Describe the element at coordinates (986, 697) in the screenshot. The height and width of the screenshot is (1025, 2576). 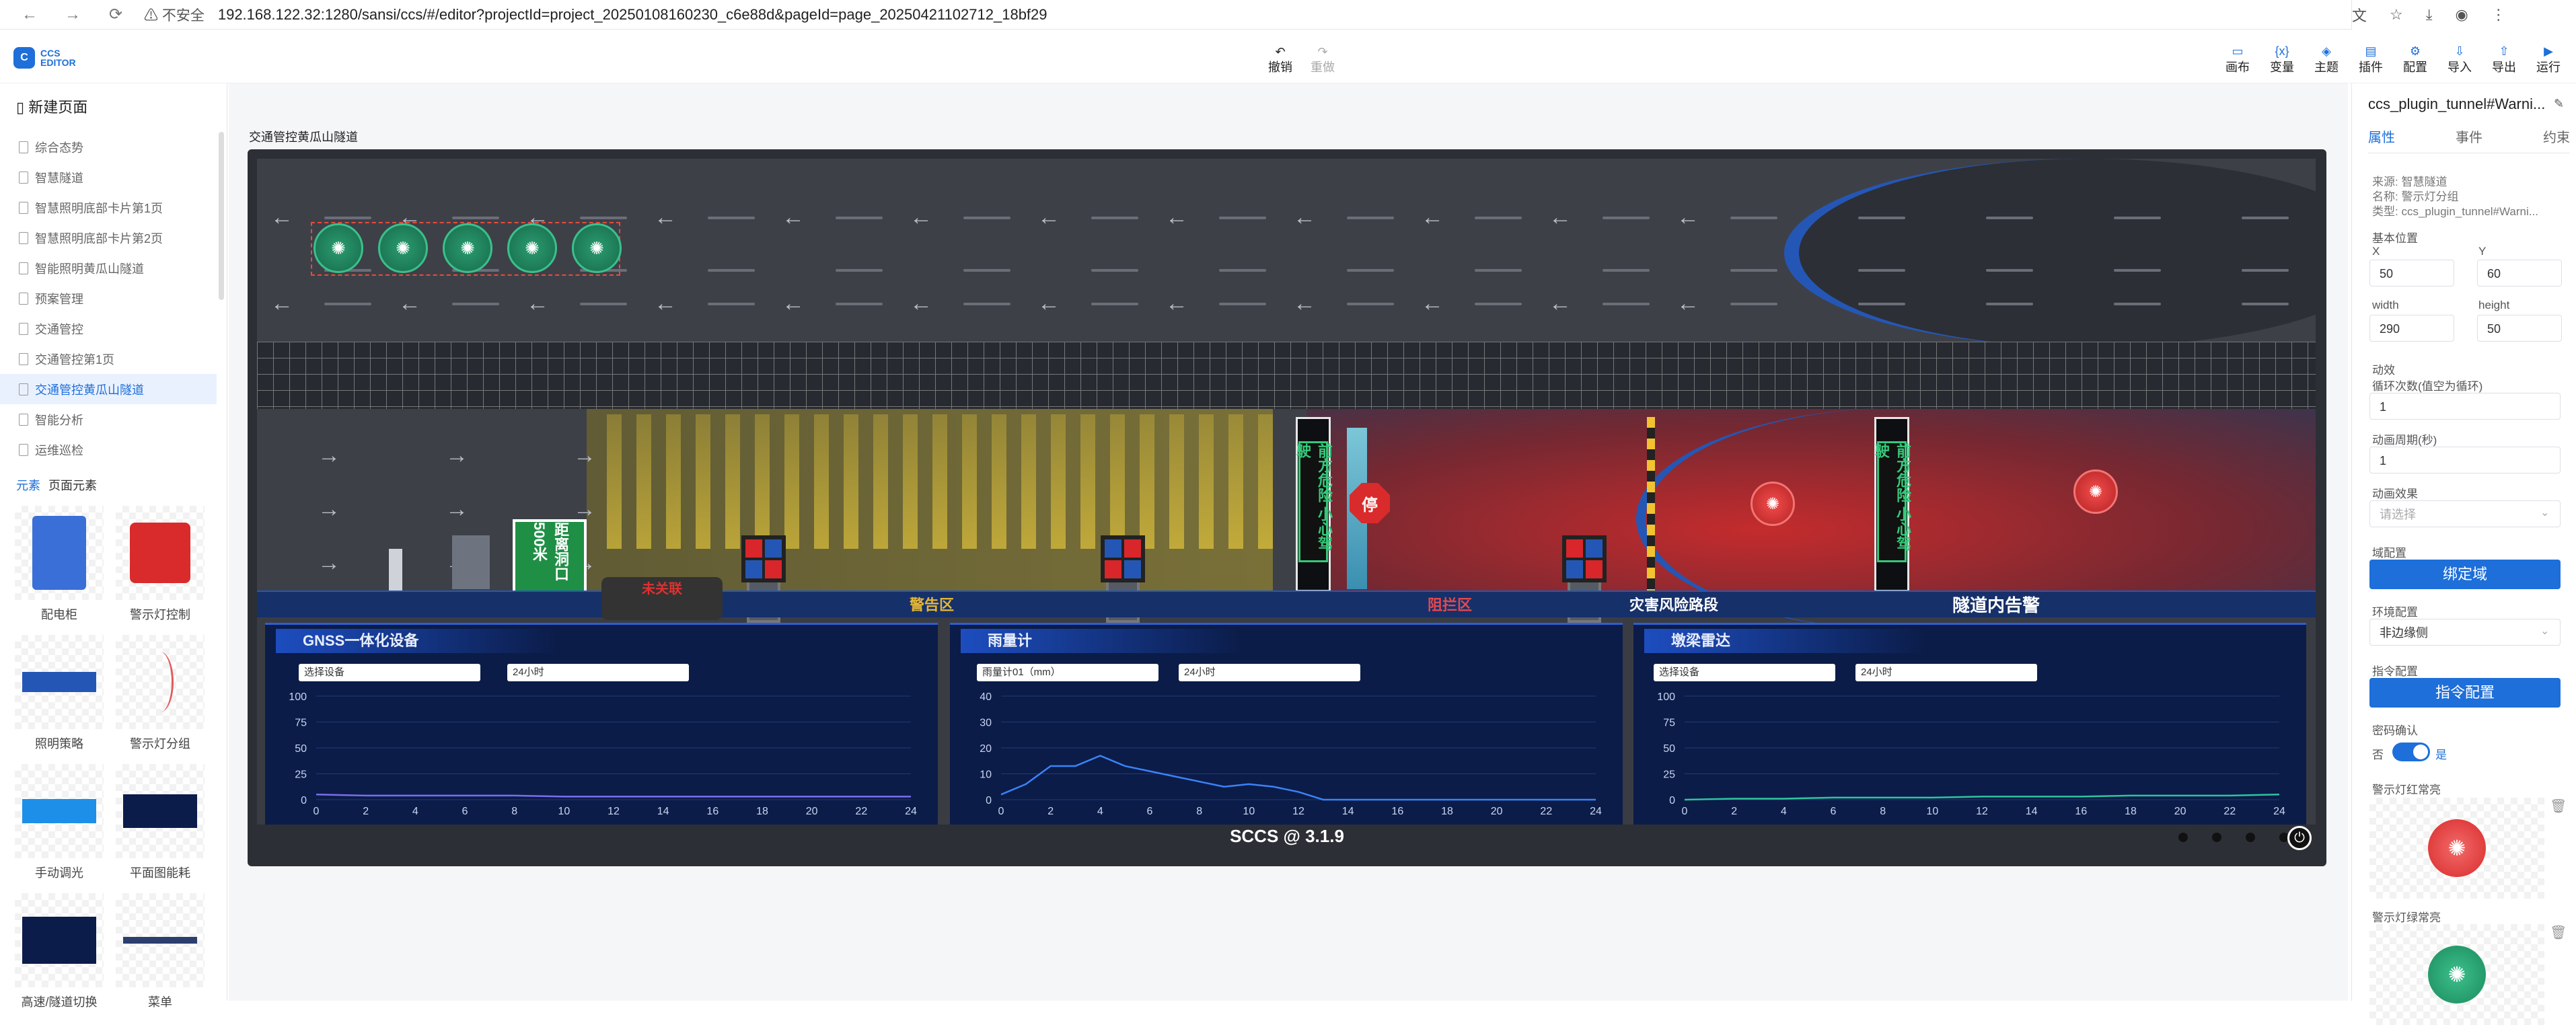
I see `y-tick-label: 40` at that location.